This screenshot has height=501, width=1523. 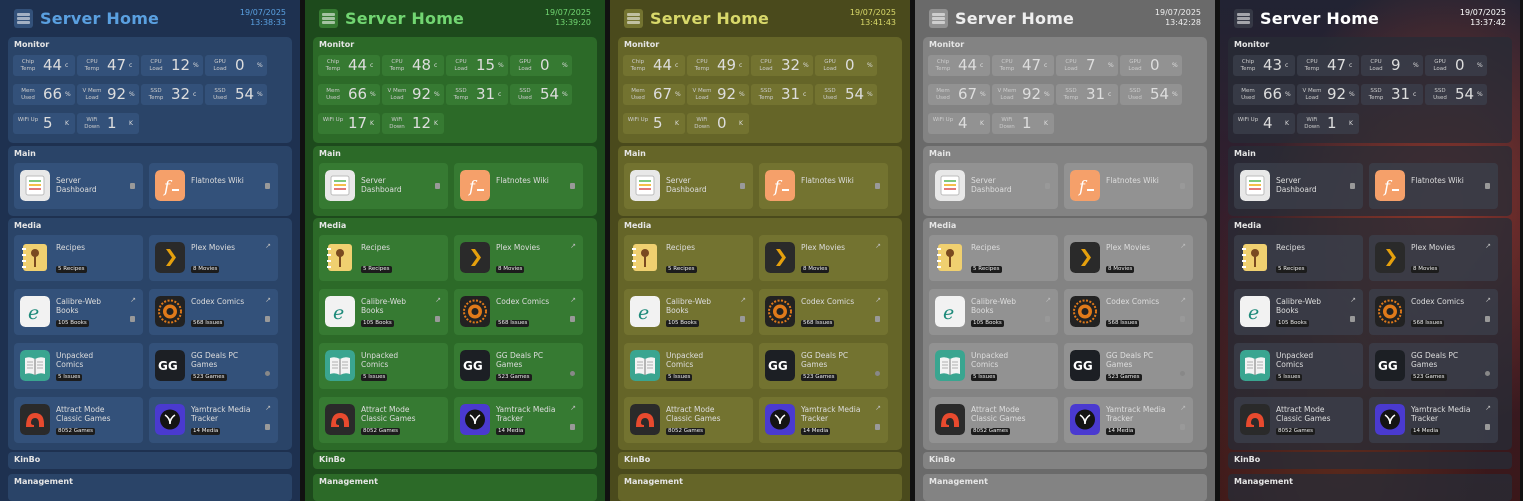 What do you see at coordinates (1248, 65) in the screenshot?
I see `stat-label: Chip Temp` at bounding box center [1248, 65].